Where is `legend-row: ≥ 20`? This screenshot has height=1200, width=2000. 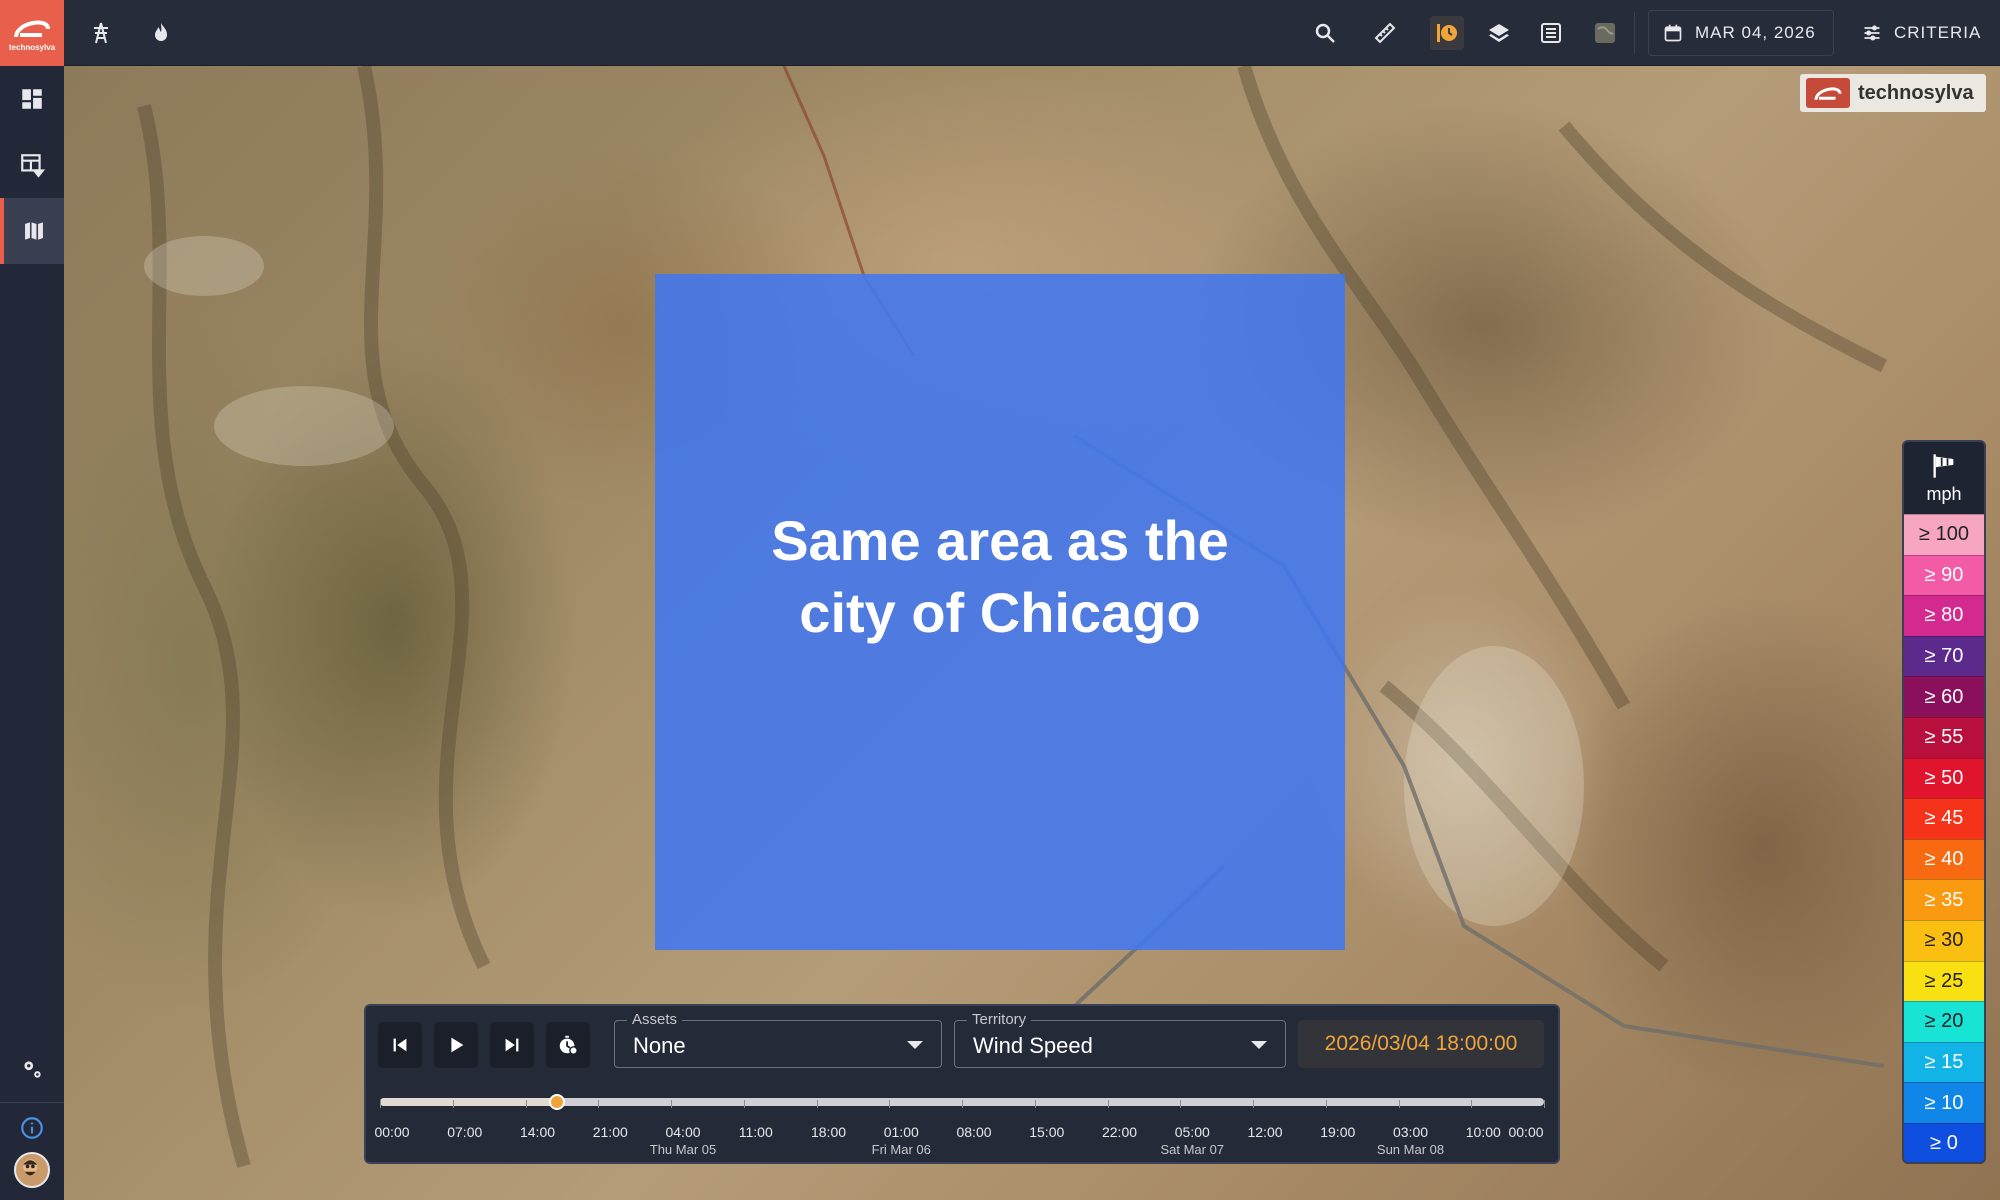 legend-row: ≥ 20 is located at coordinates (1944, 1021).